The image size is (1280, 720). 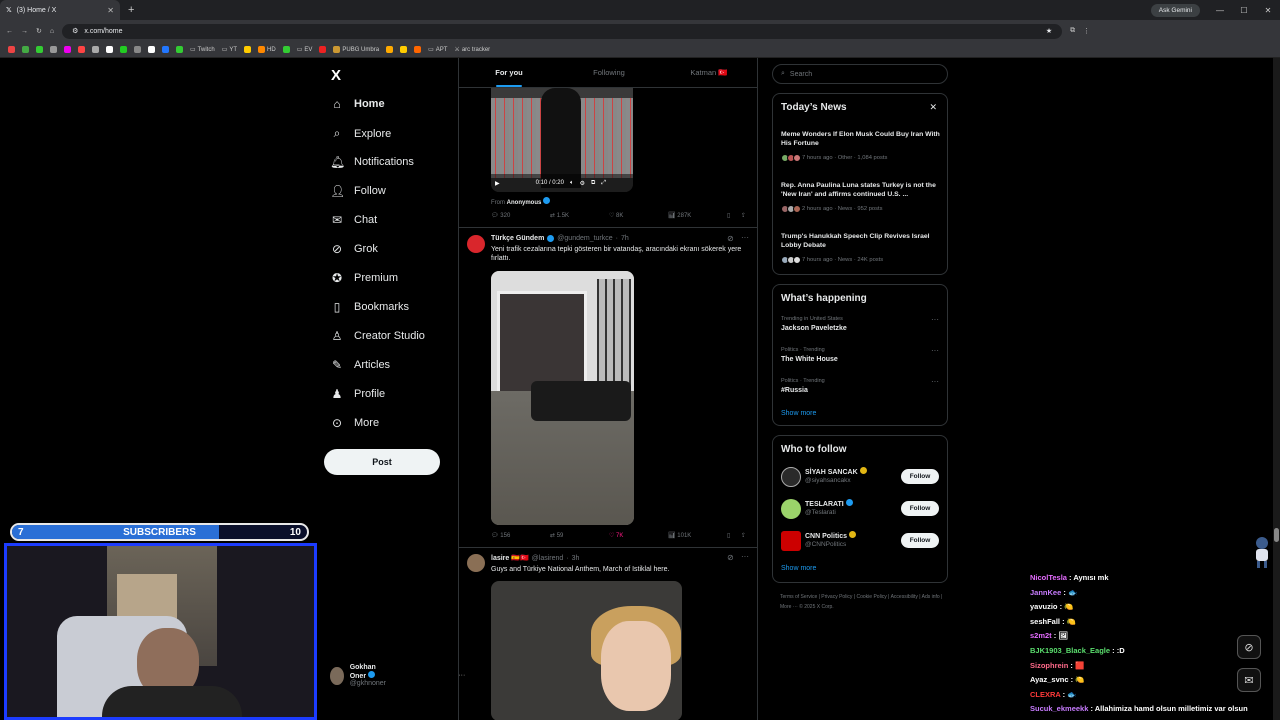 What do you see at coordinates (562, 31) in the screenshot?
I see `address-bar: ⚙ x.com/home ★` at bounding box center [562, 31].